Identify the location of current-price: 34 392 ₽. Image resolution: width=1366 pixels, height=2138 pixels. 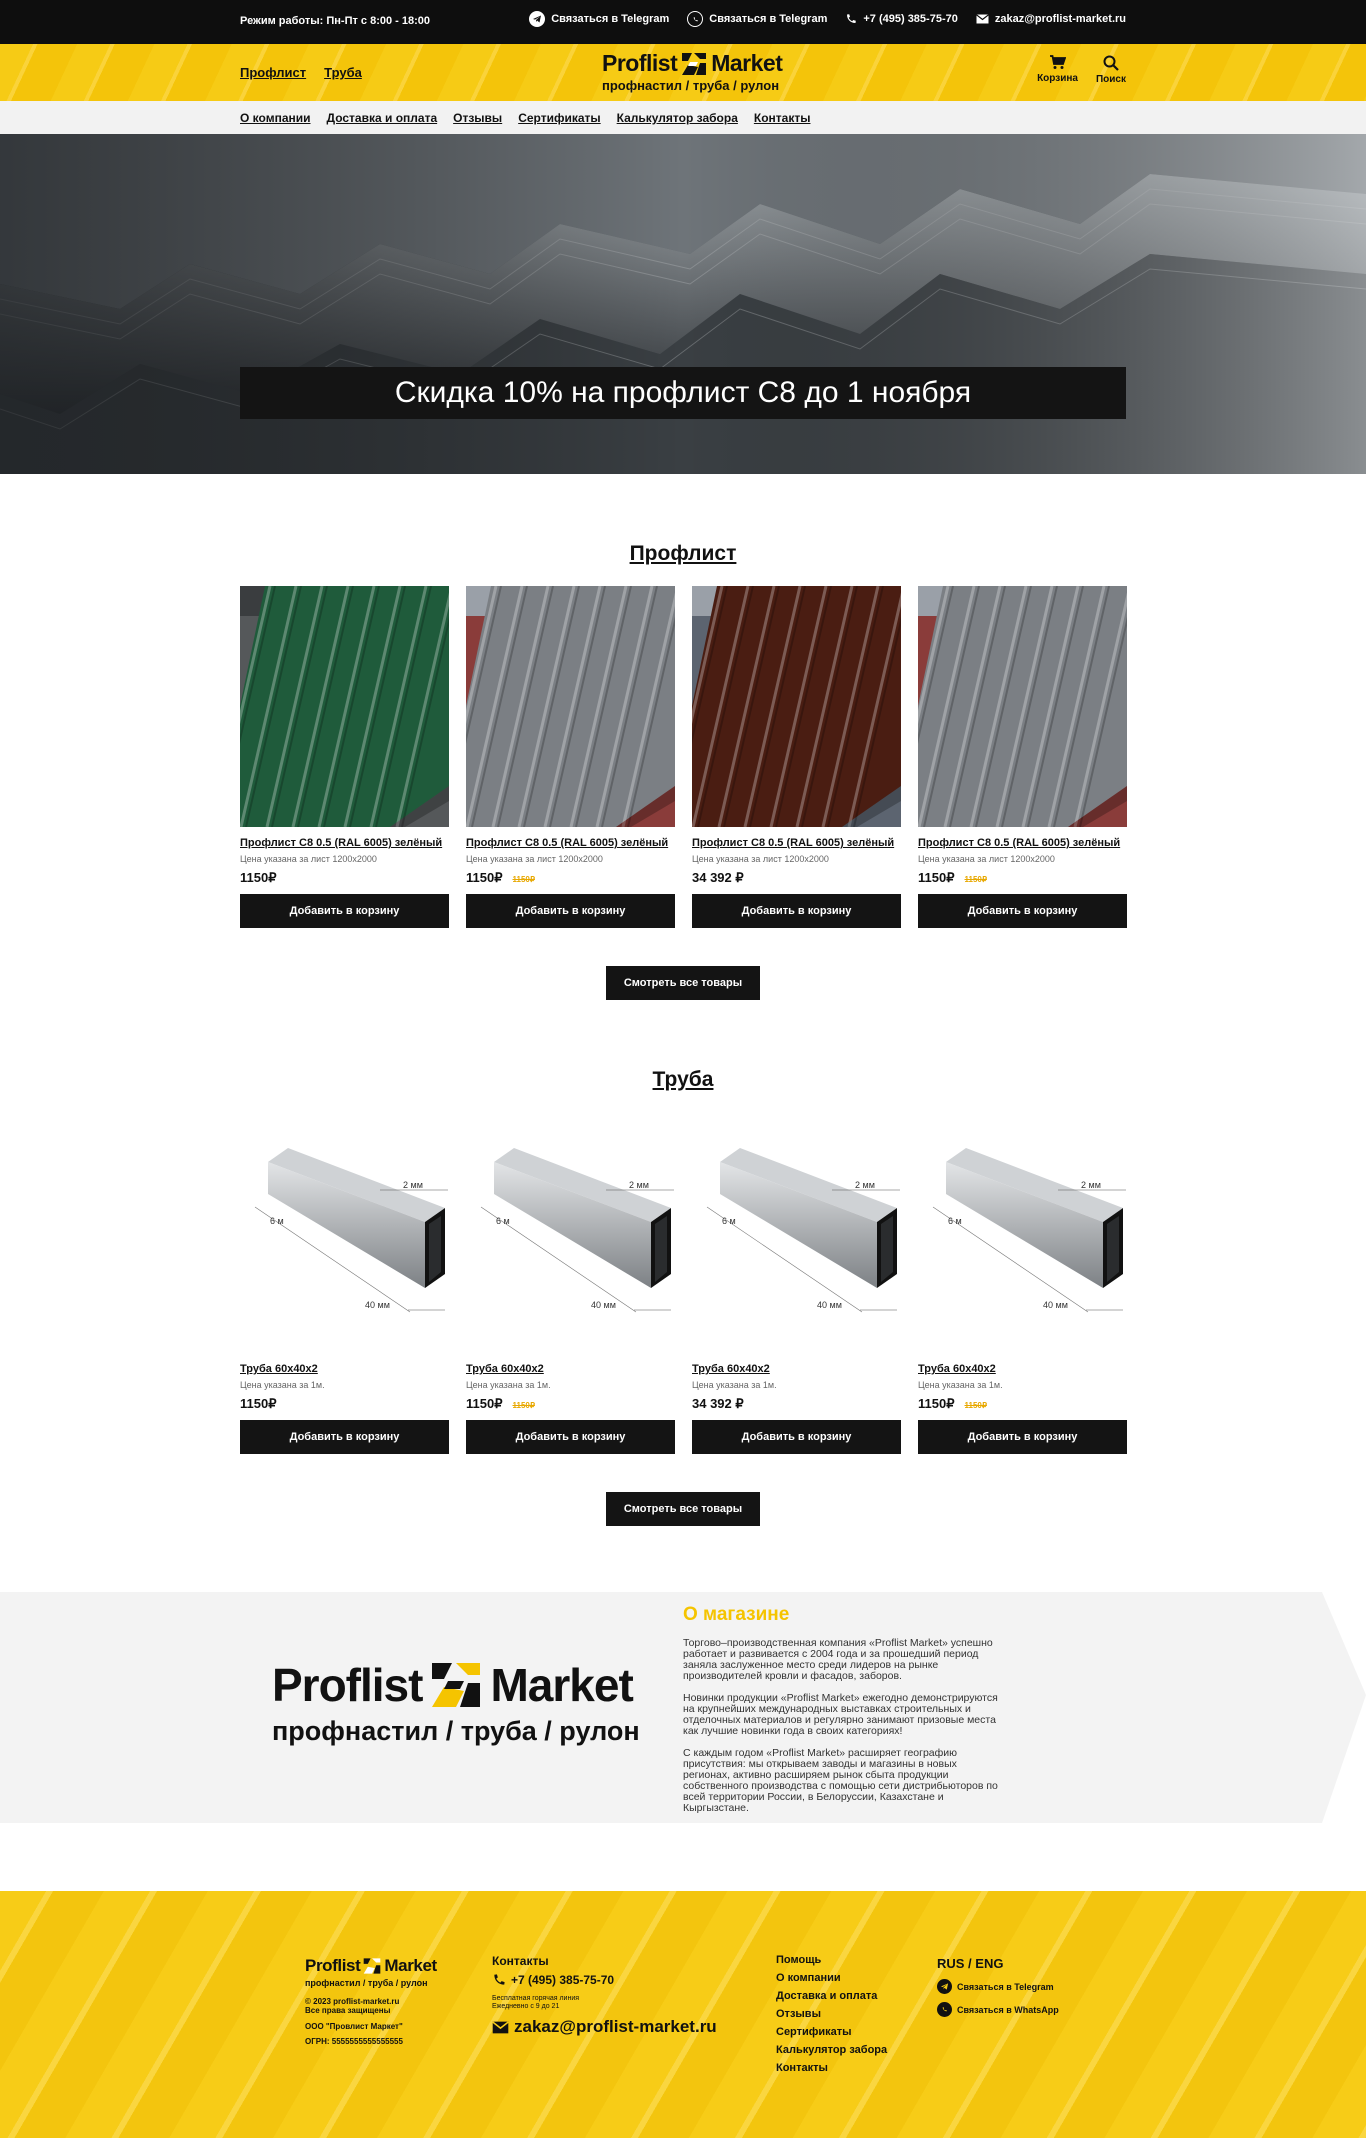
(718, 877).